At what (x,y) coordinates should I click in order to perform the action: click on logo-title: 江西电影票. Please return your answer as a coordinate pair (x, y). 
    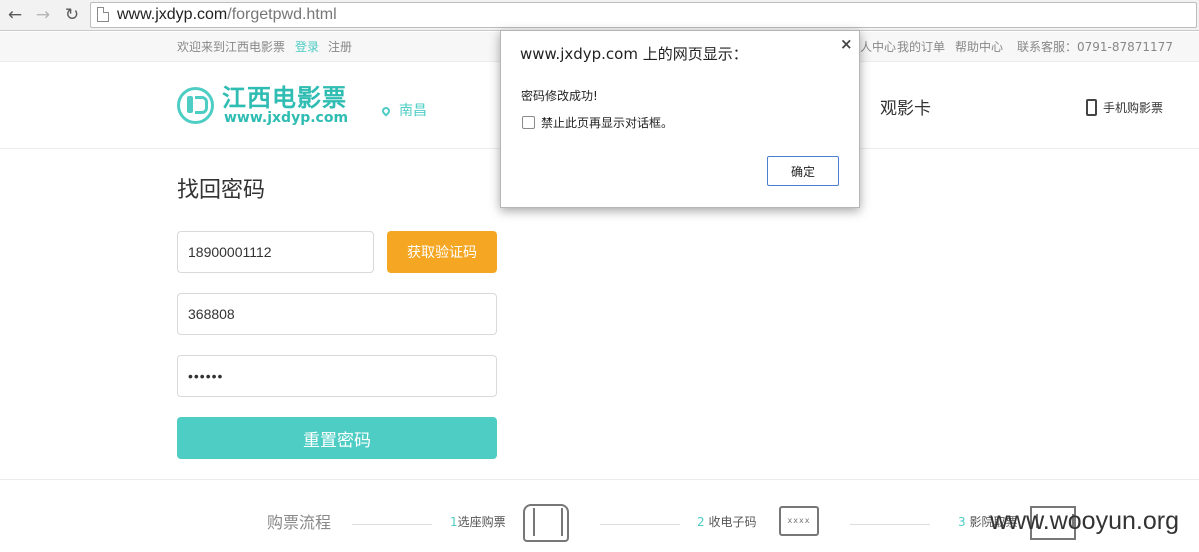
    Looking at the image, I should click on (284, 98).